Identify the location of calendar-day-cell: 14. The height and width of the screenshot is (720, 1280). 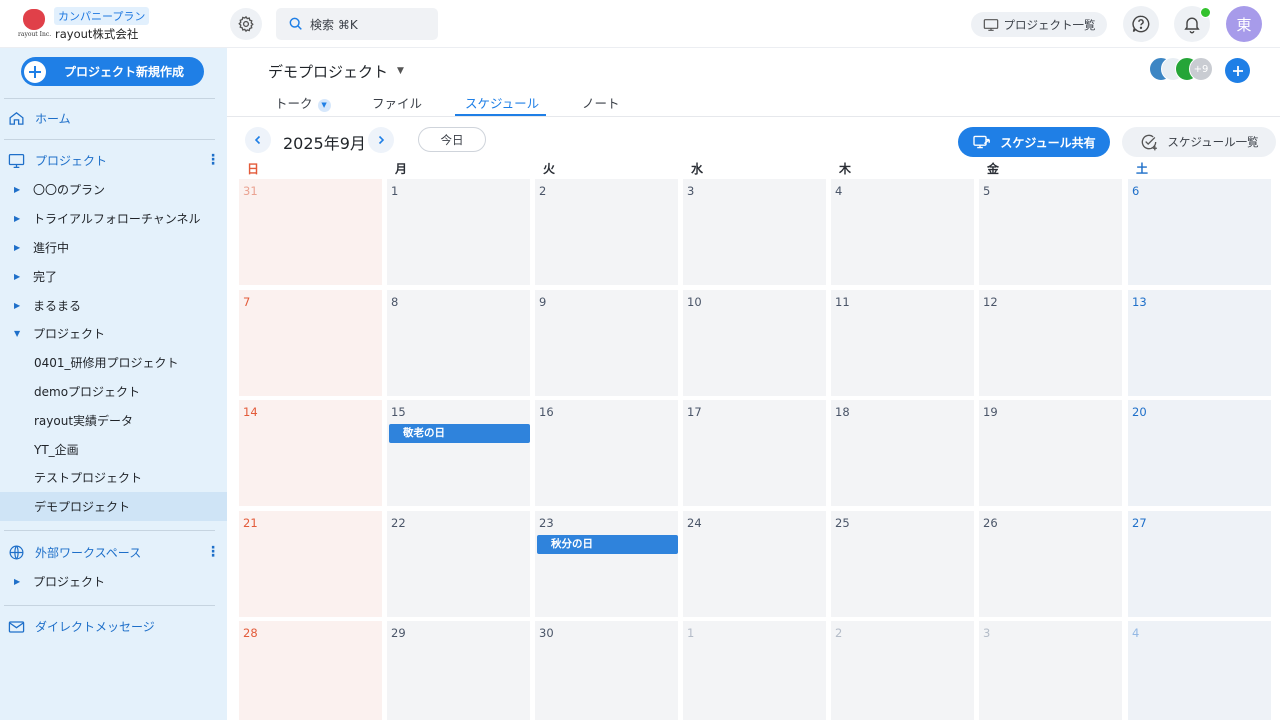
(310, 453).